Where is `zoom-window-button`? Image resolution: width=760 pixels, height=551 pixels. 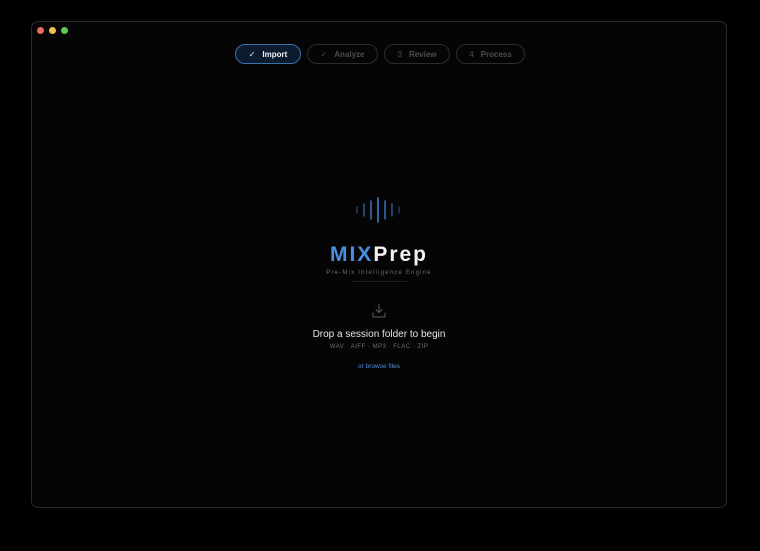 zoom-window-button is located at coordinates (64, 30).